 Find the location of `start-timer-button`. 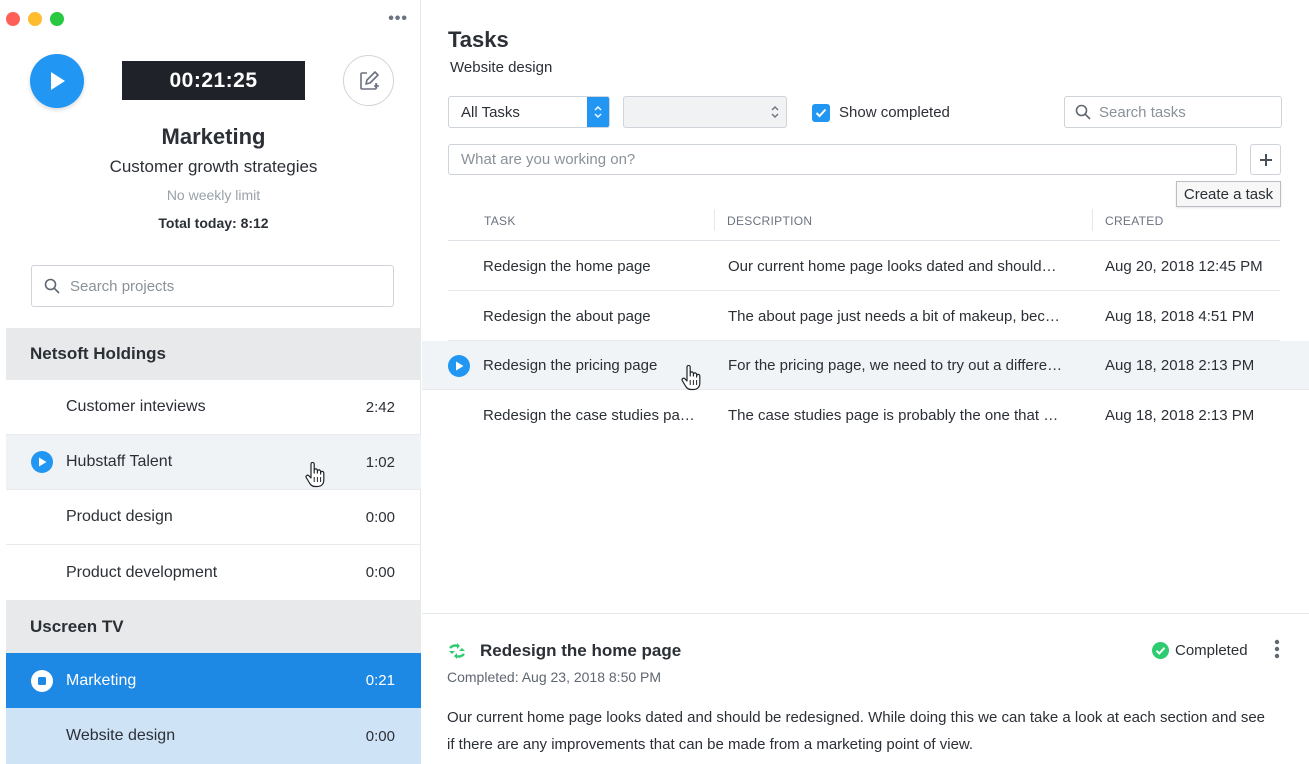

start-timer-button is located at coordinates (57, 81).